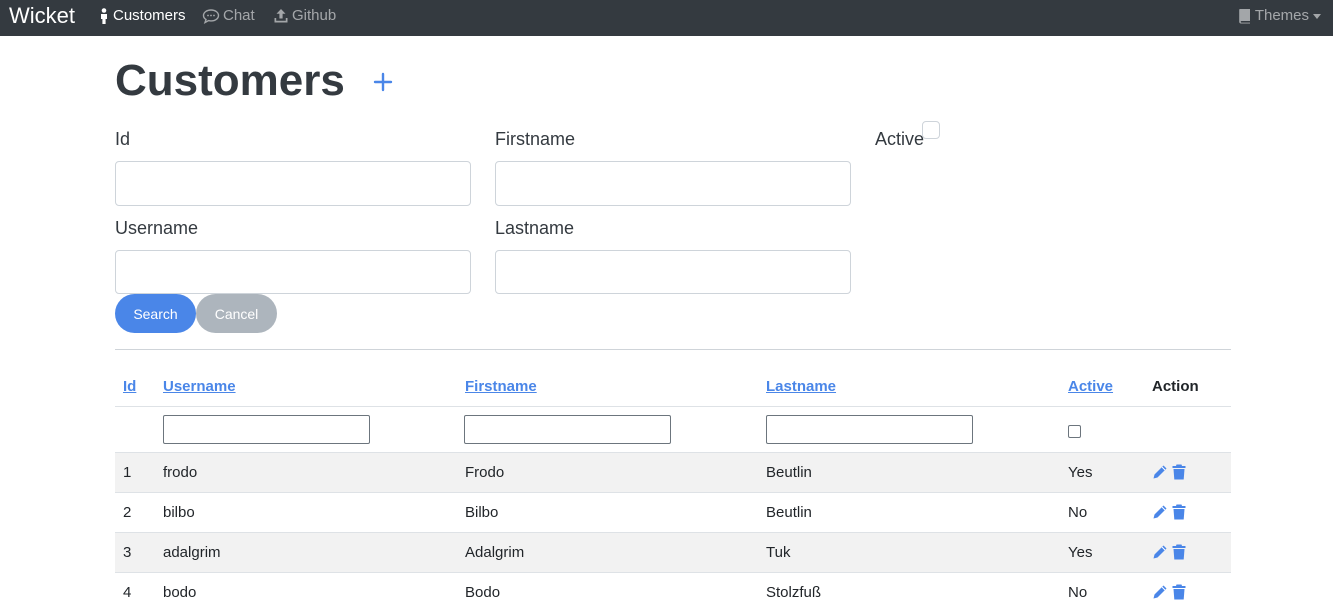 Image resolution: width=1333 pixels, height=613 pixels. What do you see at coordinates (931, 130) in the screenshot?
I see `active-checkbox` at bounding box center [931, 130].